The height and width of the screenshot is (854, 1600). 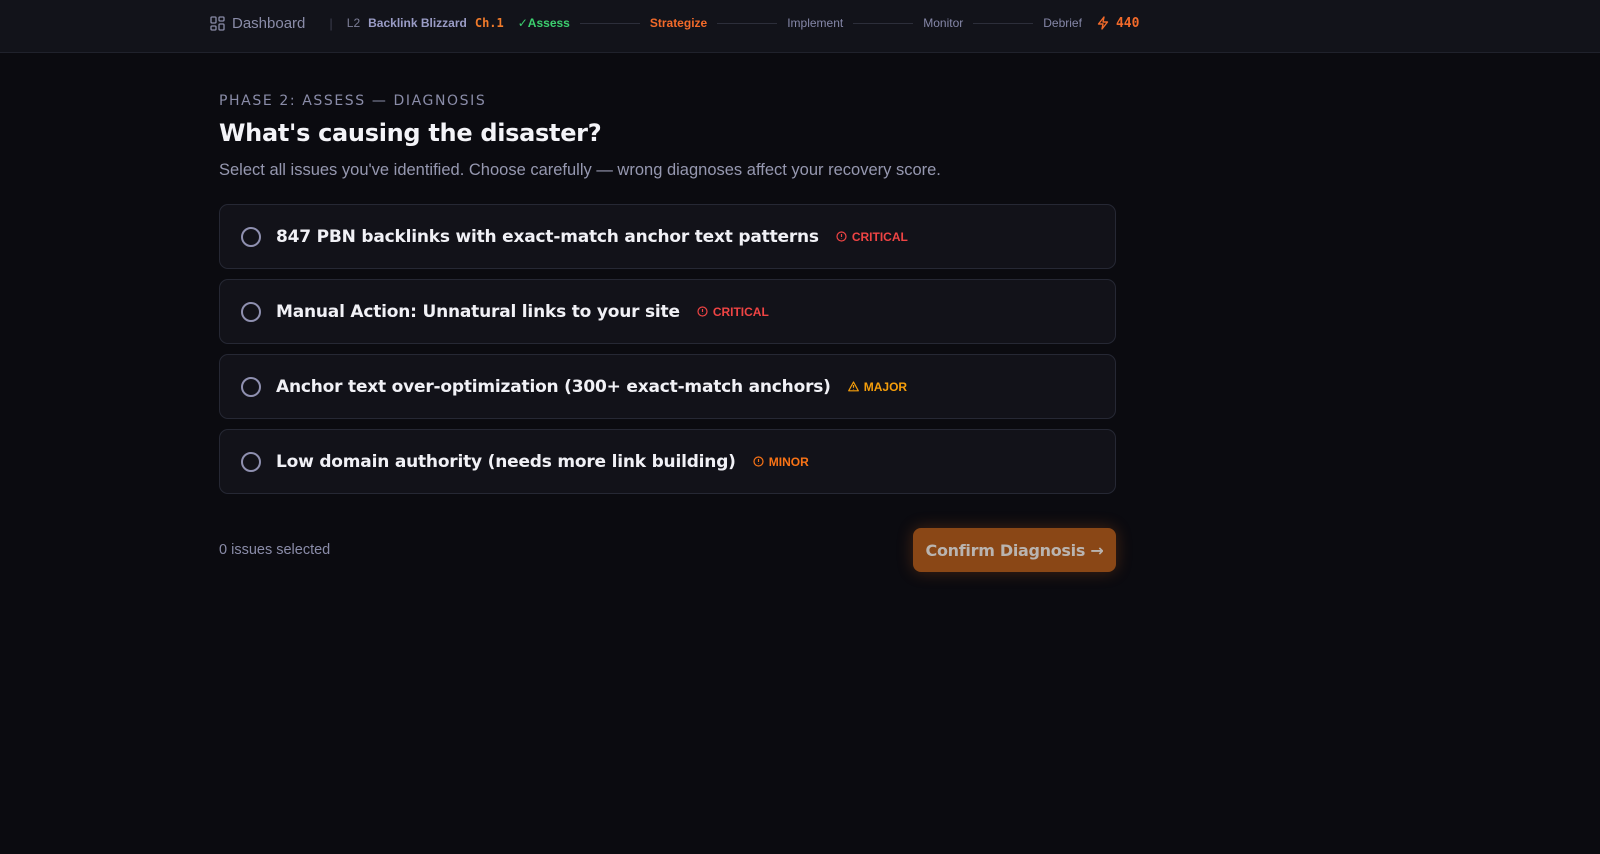 What do you see at coordinates (410, 133) in the screenshot?
I see `page-title: What's causing the disaster?` at bounding box center [410, 133].